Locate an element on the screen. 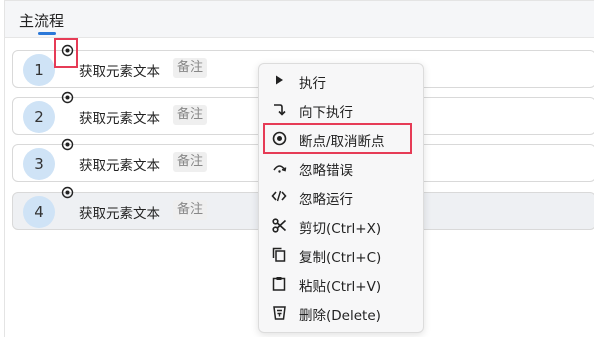 This screenshot has width=594, height=337. menu-item-toggle-breakpoint: 断点/取消断点 is located at coordinates (341, 138).